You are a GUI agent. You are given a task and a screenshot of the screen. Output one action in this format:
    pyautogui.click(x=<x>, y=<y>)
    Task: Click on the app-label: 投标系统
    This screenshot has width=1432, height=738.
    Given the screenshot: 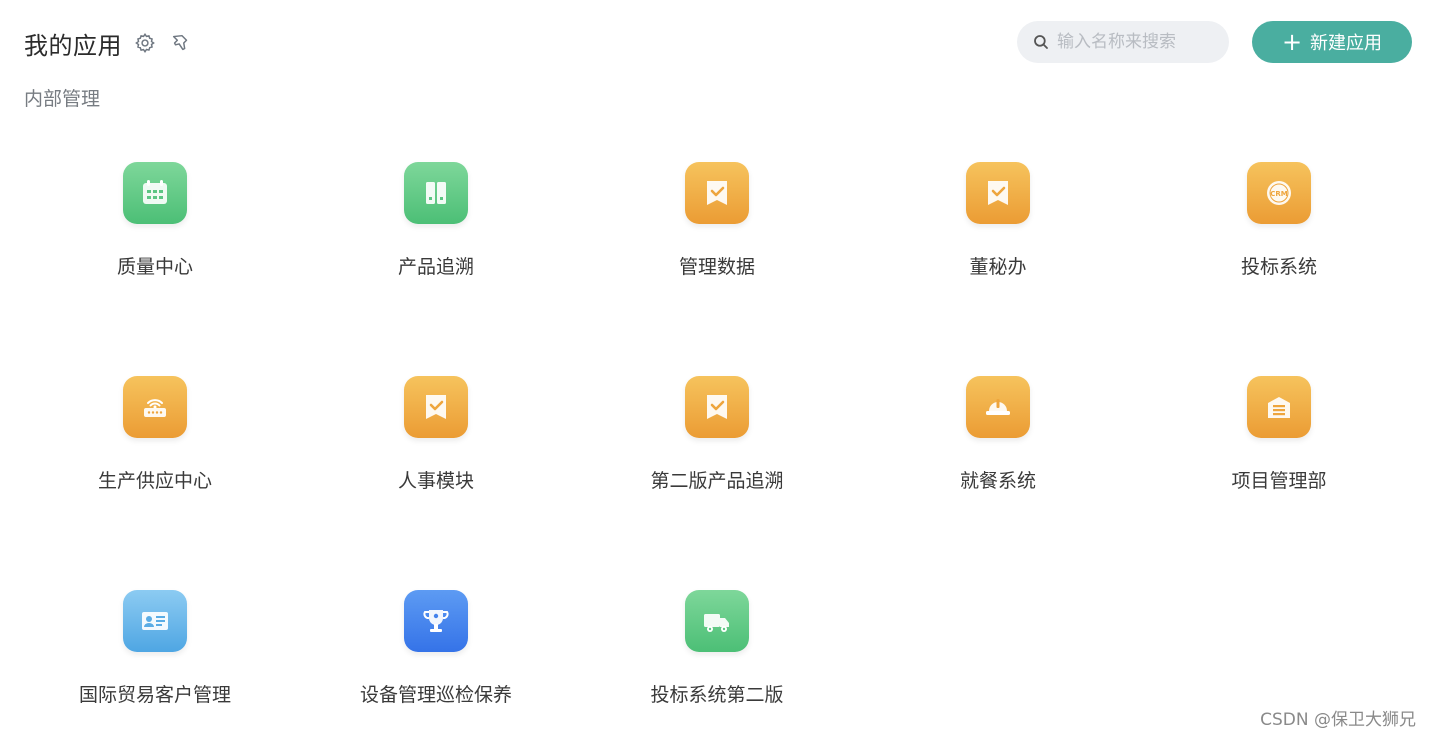 What is the action you would take?
    pyautogui.click(x=1278, y=267)
    